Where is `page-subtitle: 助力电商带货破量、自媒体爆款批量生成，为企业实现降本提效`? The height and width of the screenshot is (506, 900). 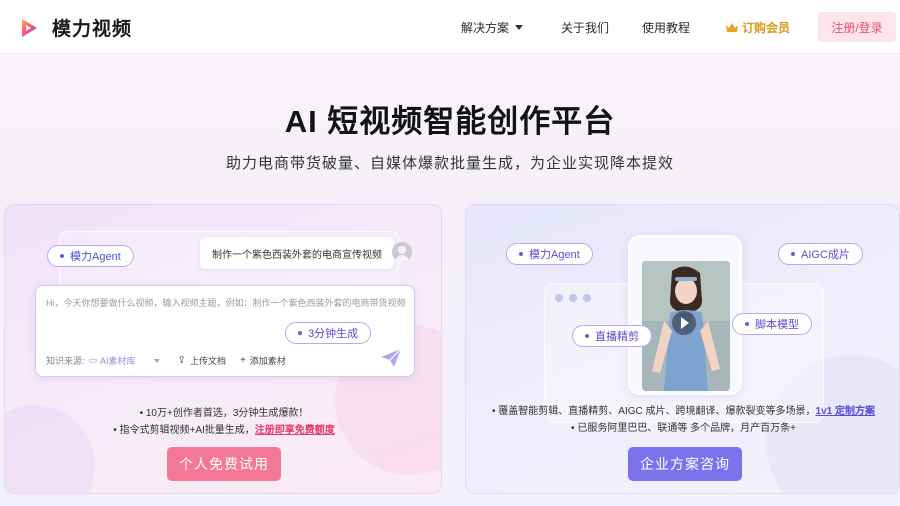 page-subtitle: 助力电商带货破量、自媒体爆款批量生成，为企业实现降本提效 is located at coordinates (449, 163).